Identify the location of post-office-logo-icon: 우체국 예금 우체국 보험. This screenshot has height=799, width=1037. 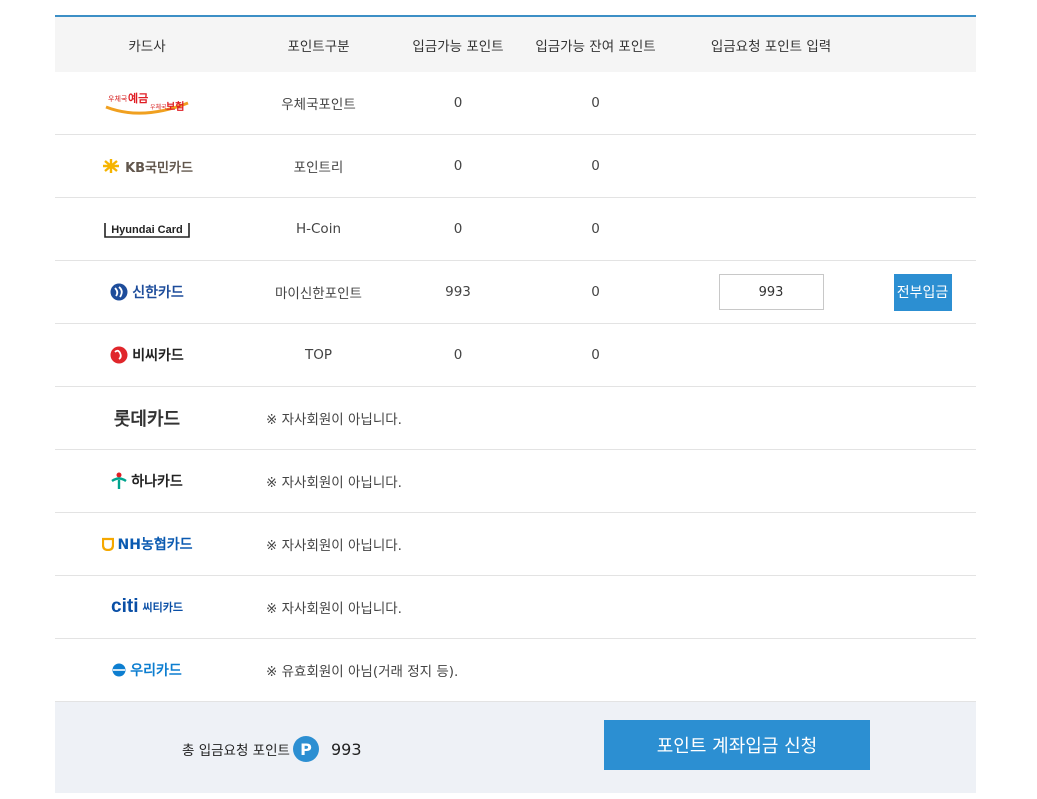
(147, 103).